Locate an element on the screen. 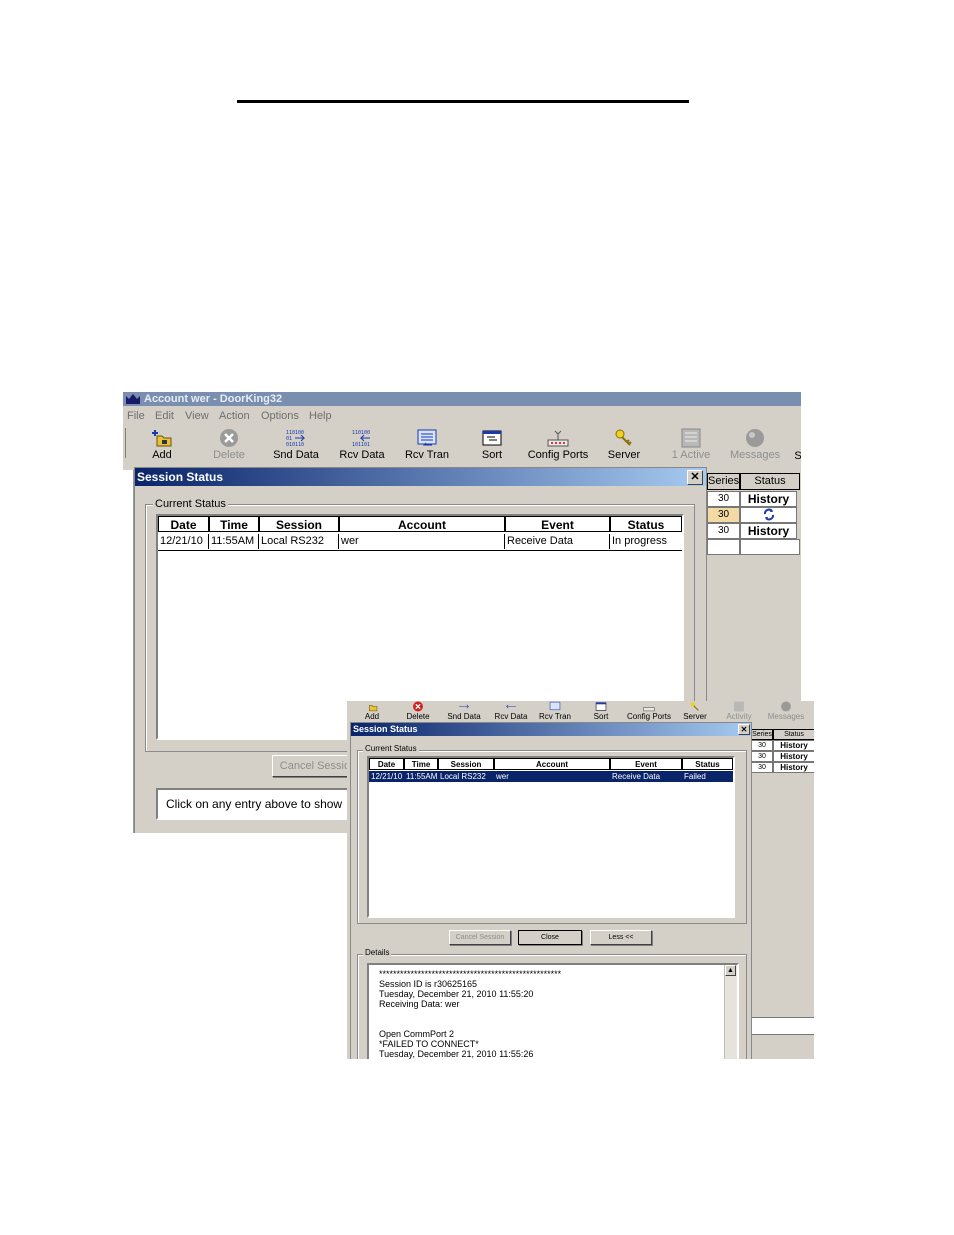  toolbar-snd-data-button: Snd Data is located at coordinates (464, 711).